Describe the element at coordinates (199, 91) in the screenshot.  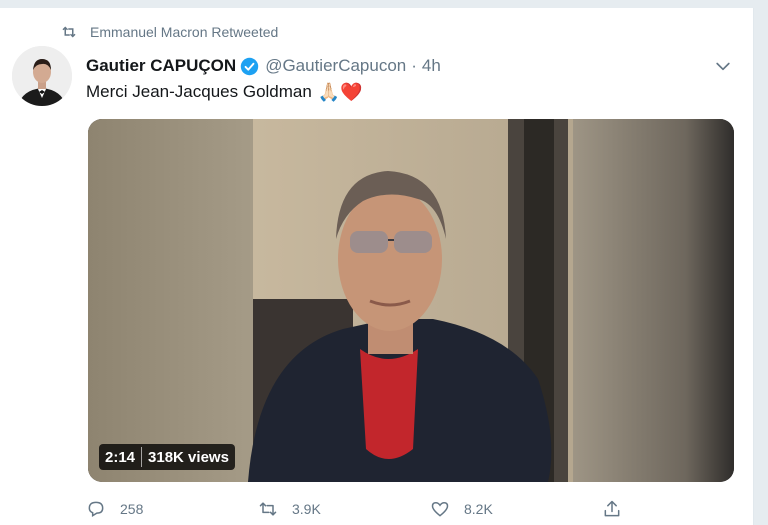
I see `tweet-body: Merci Jean-Jacques Goldman` at that location.